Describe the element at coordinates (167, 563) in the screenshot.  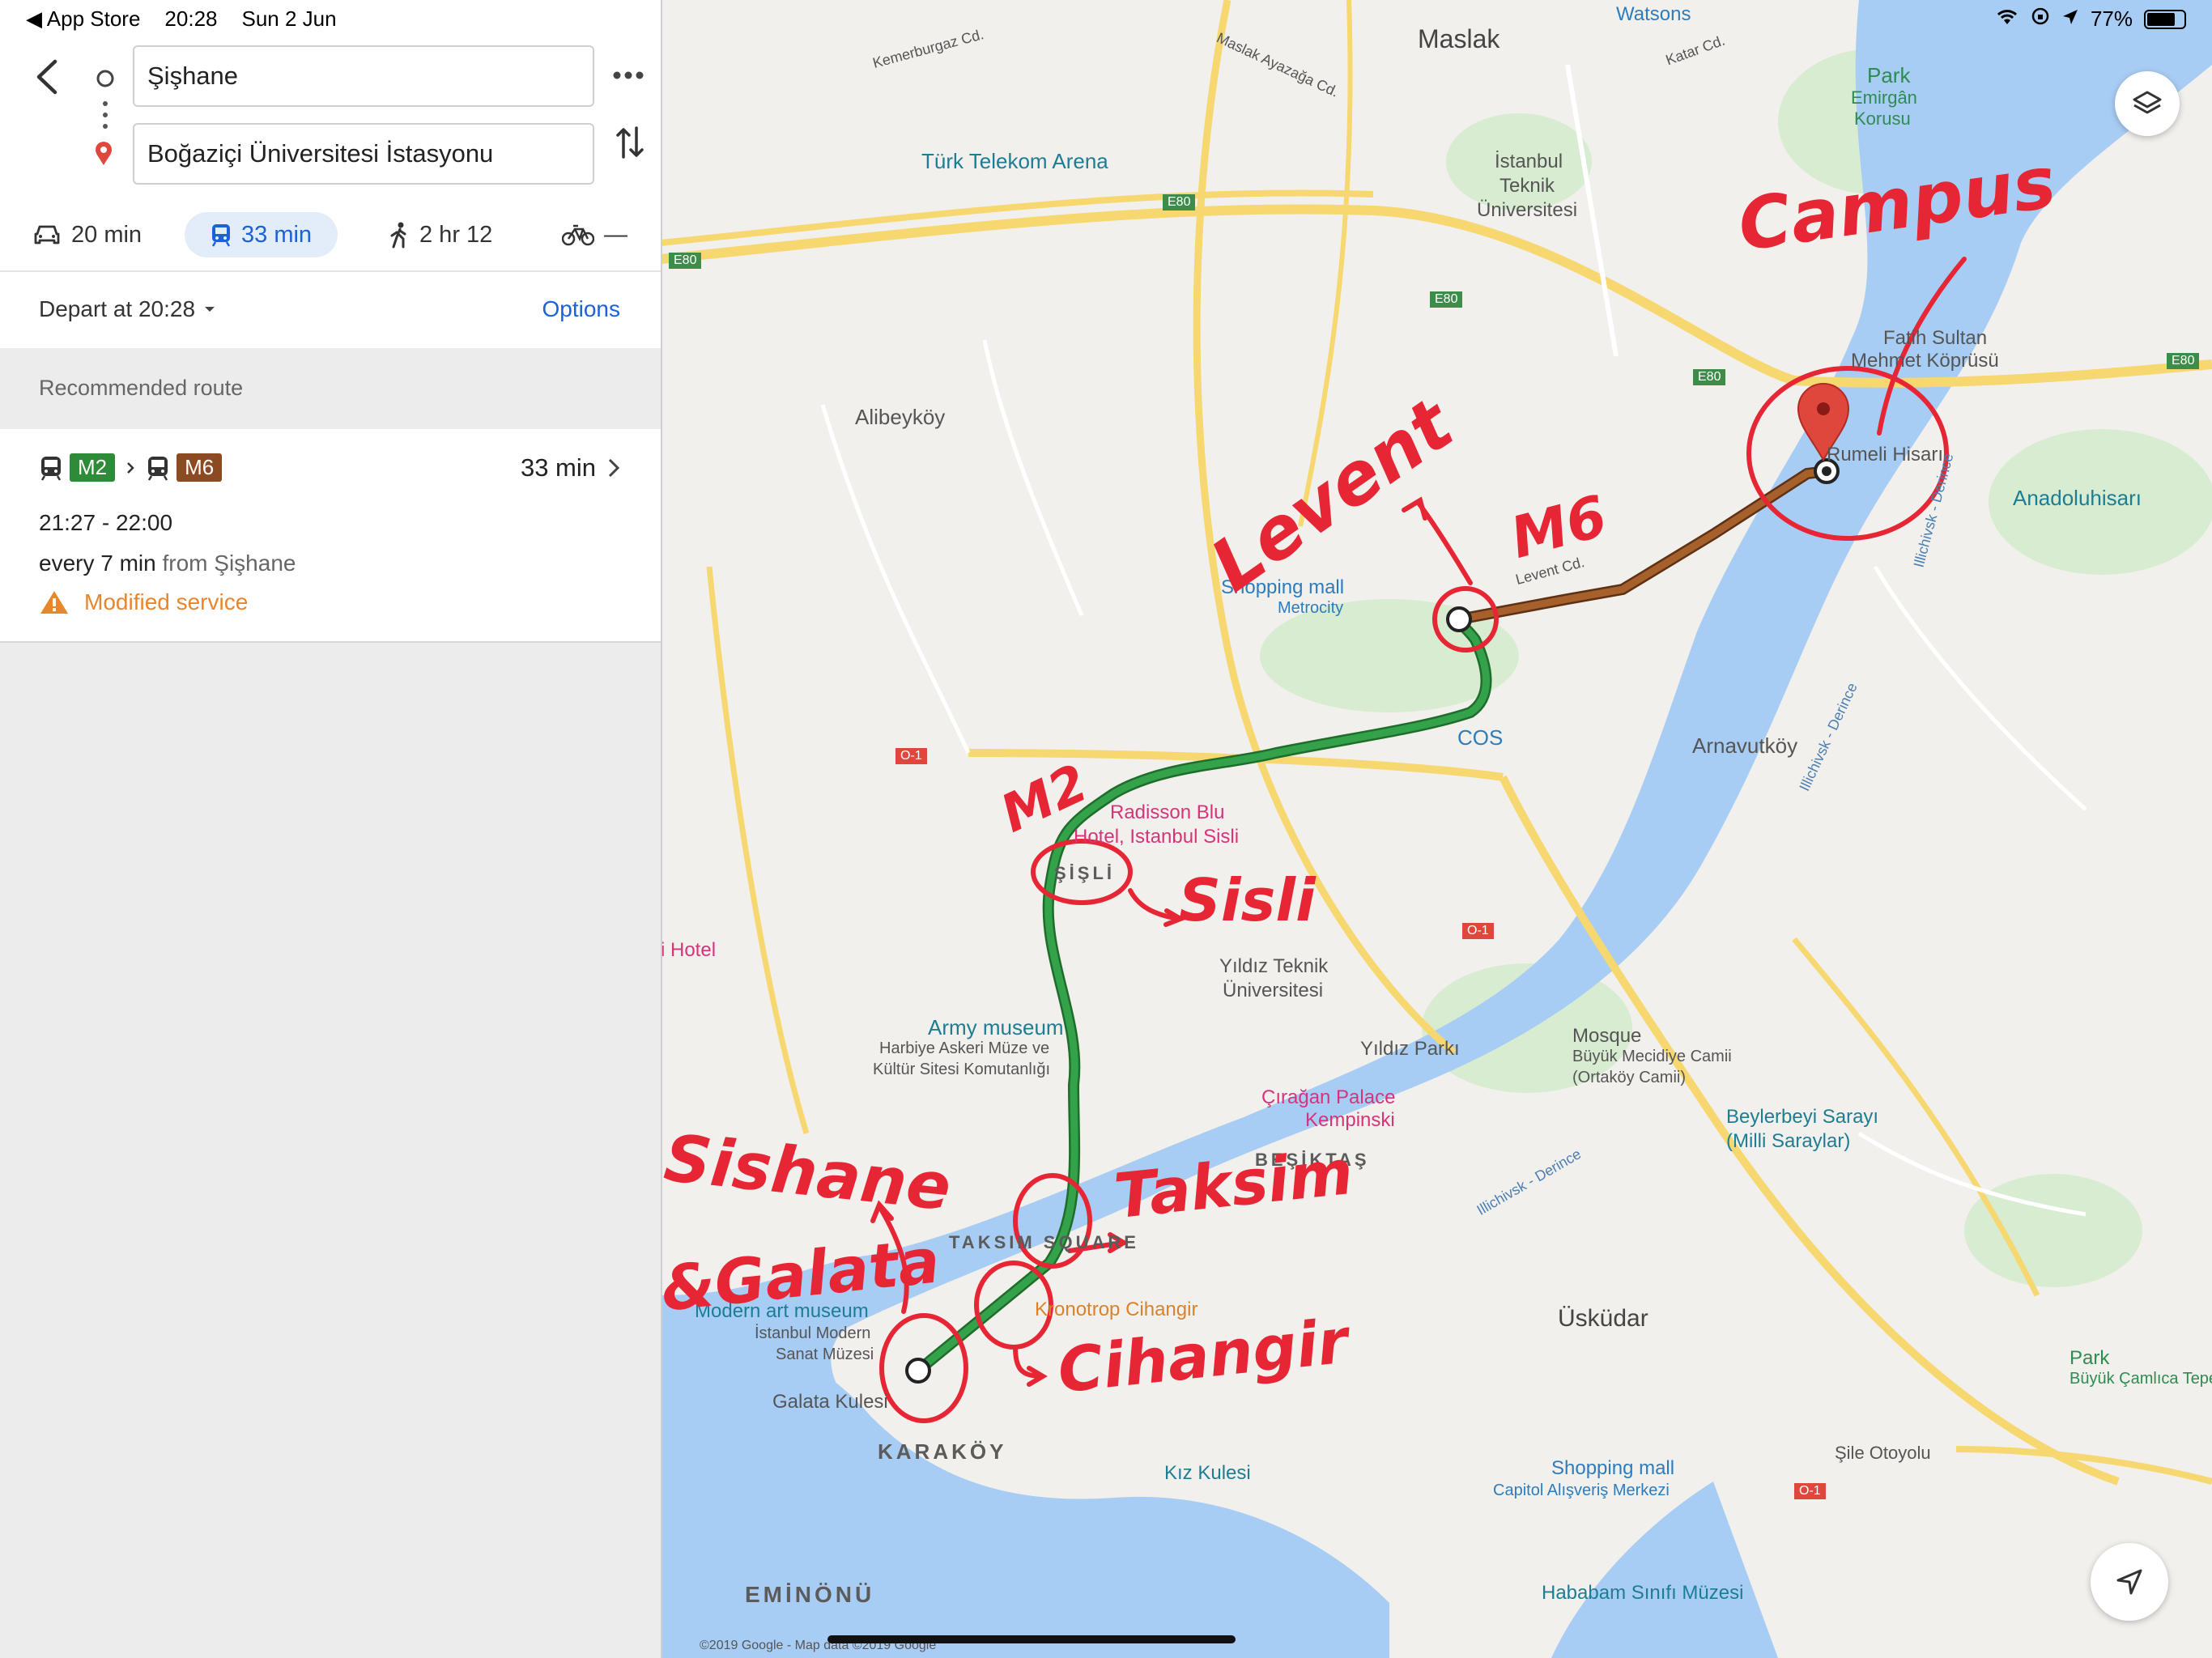
I see `route-frequency: every 7 min from Şişhane` at that location.